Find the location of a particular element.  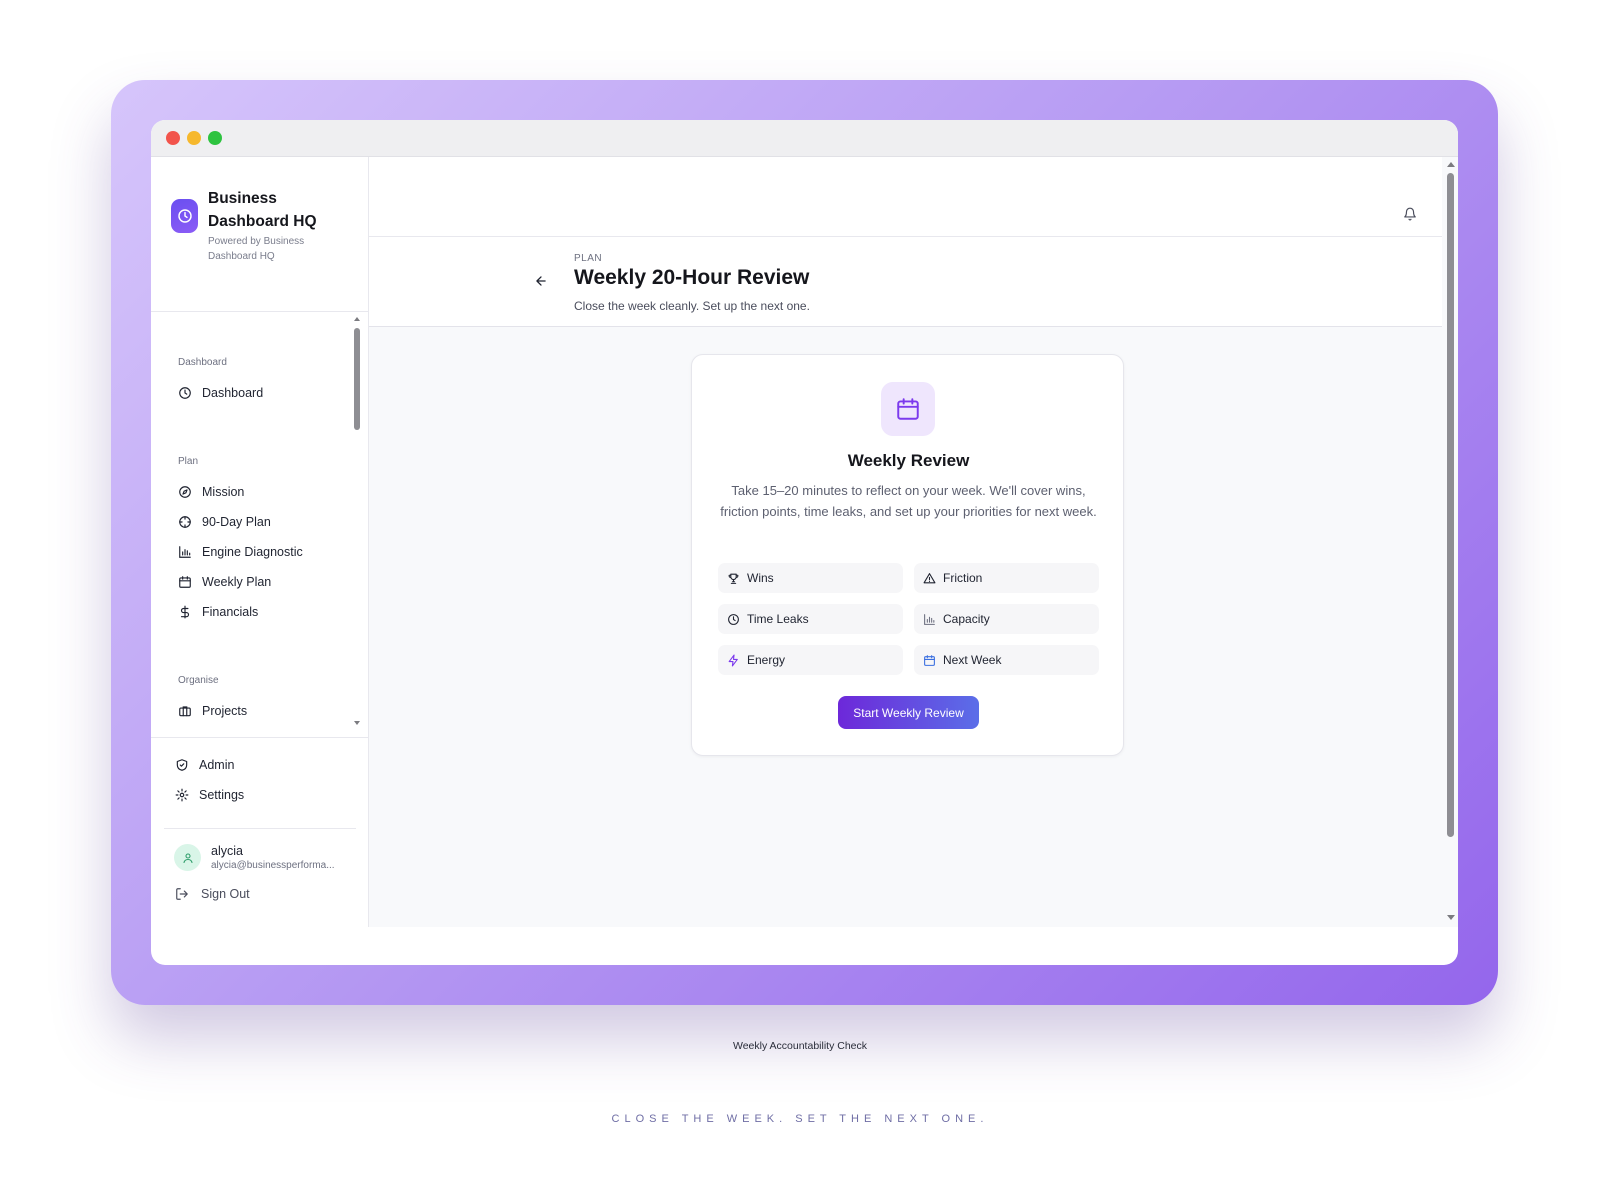

shield-check-icon is located at coordinates (182, 765).